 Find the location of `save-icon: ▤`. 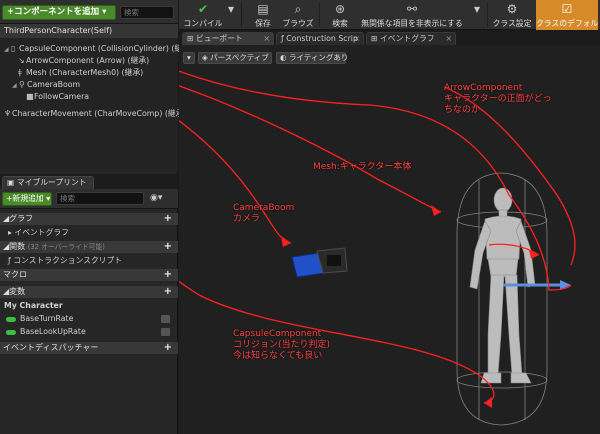

save-icon: ▤ is located at coordinates (263, 9).